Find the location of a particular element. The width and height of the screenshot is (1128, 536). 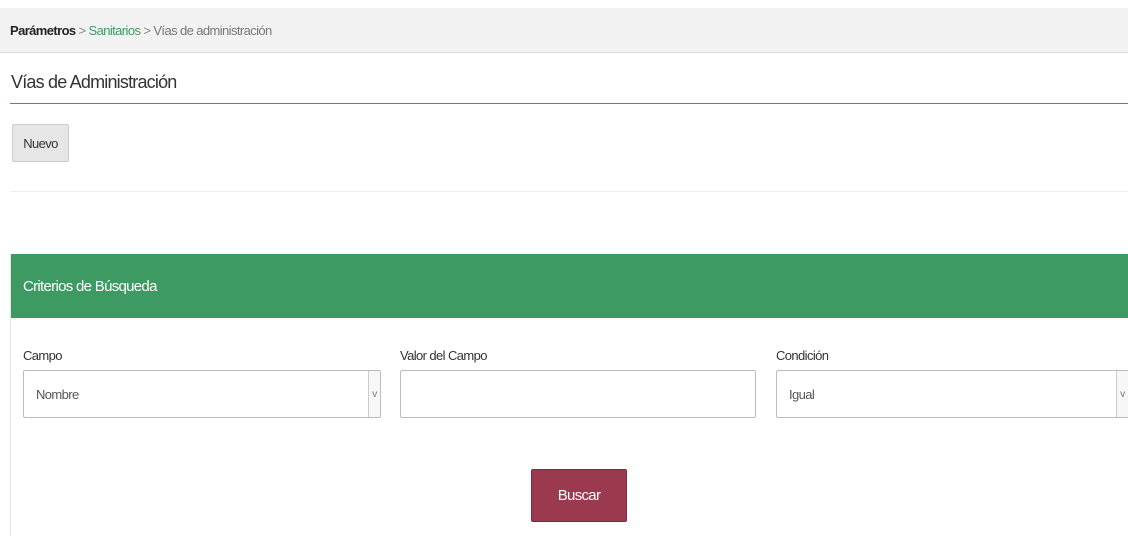

panel-header: Criterios de Búsqueda is located at coordinates (569, 286).